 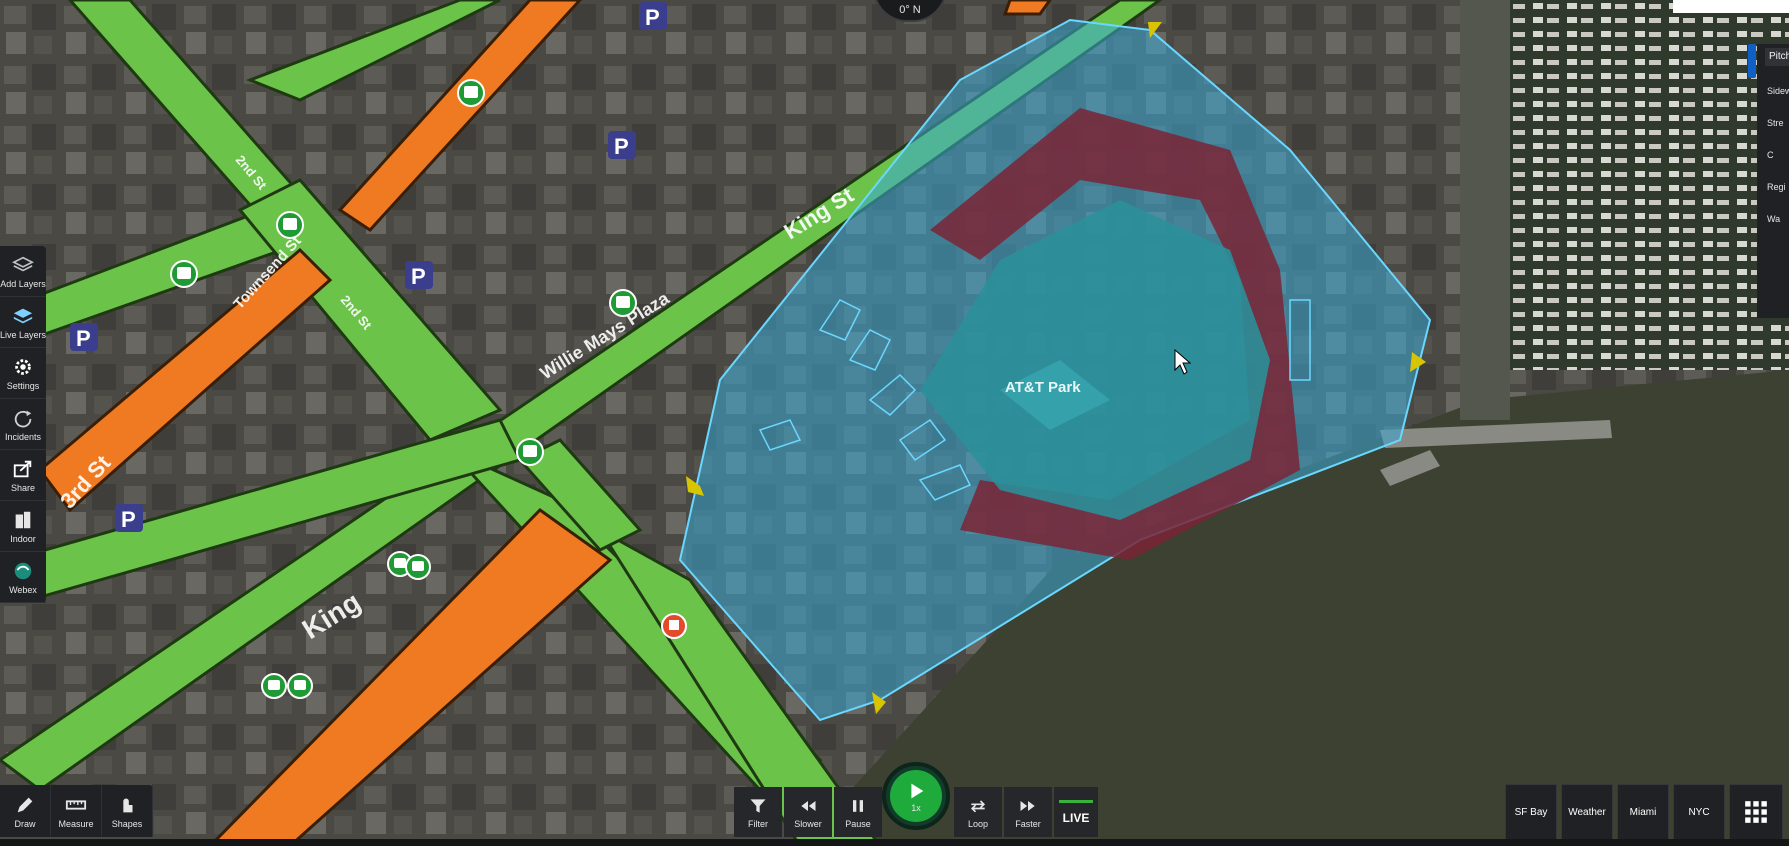 What do you see at coordinates (1776, 187) in the screenshot?
I see `panel-row: Regi` at bounding box center [1776, 187].